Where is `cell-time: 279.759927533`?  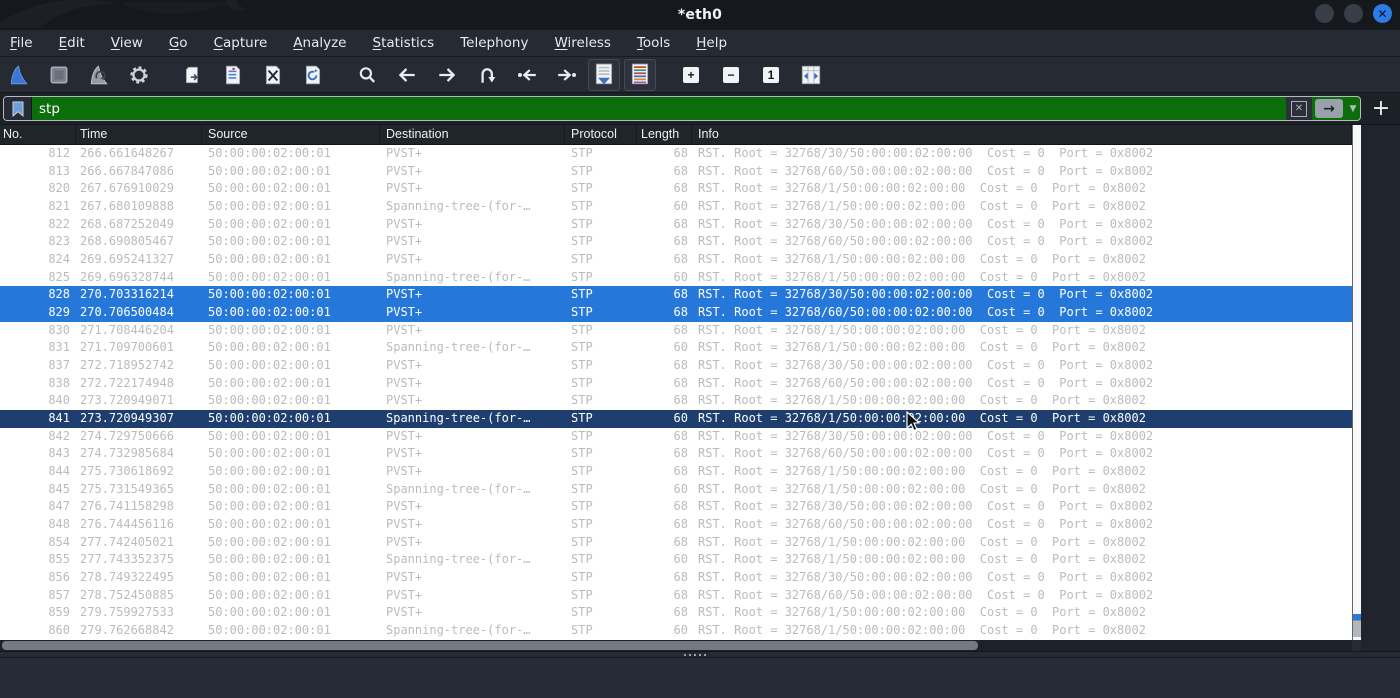 cell-time: 279.759927533 is located at coordinates (127, 612).